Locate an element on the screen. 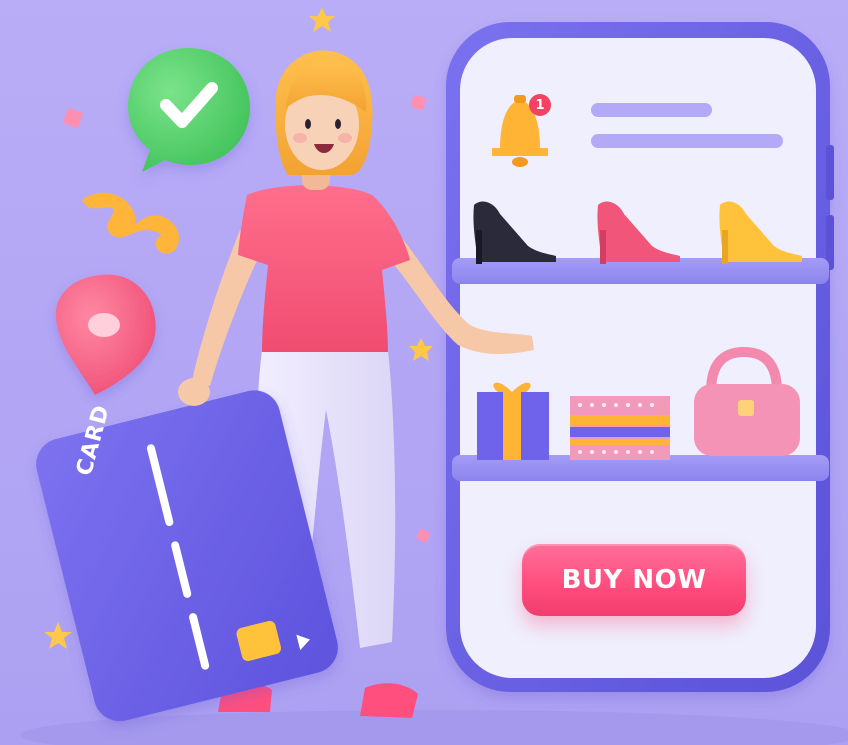 The height and width of the screenshot is (745, 848). patterned-box-item is located at coordinates (620, 428).